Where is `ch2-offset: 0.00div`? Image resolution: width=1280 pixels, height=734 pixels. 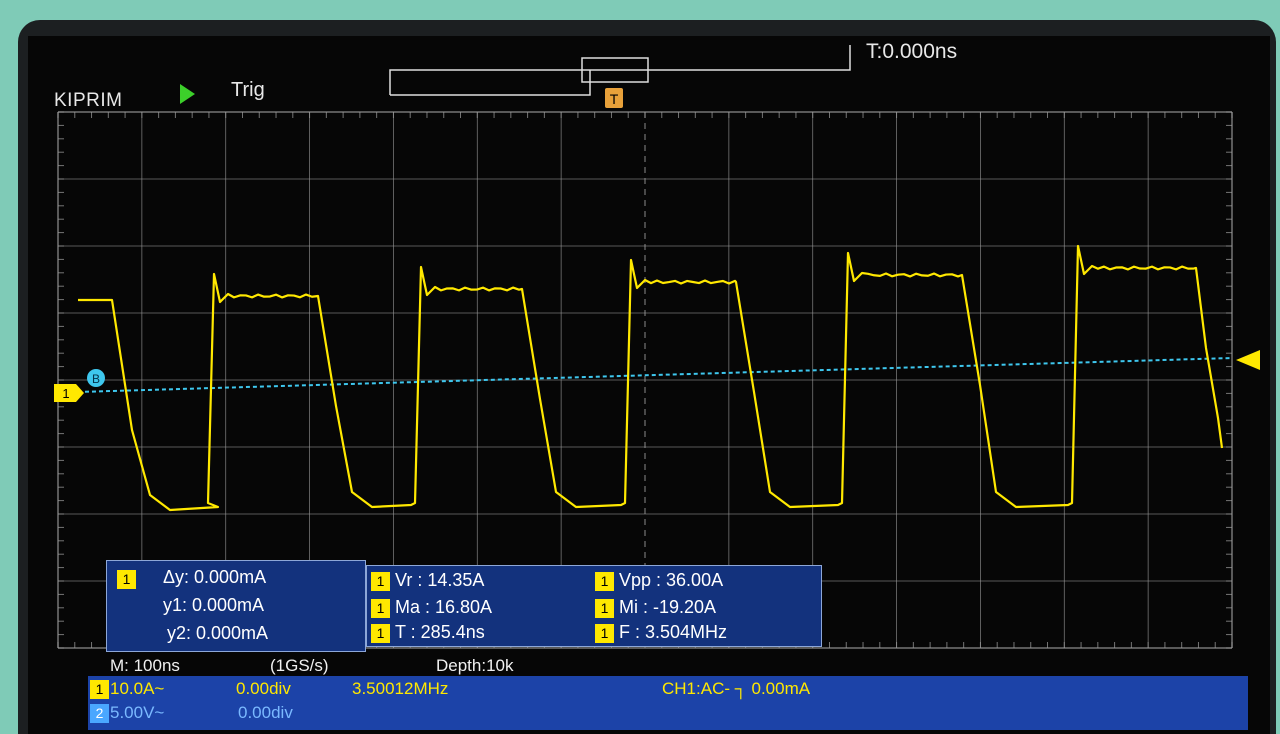 ch2-offset: 0.00div is located at coordinates (265, 713).